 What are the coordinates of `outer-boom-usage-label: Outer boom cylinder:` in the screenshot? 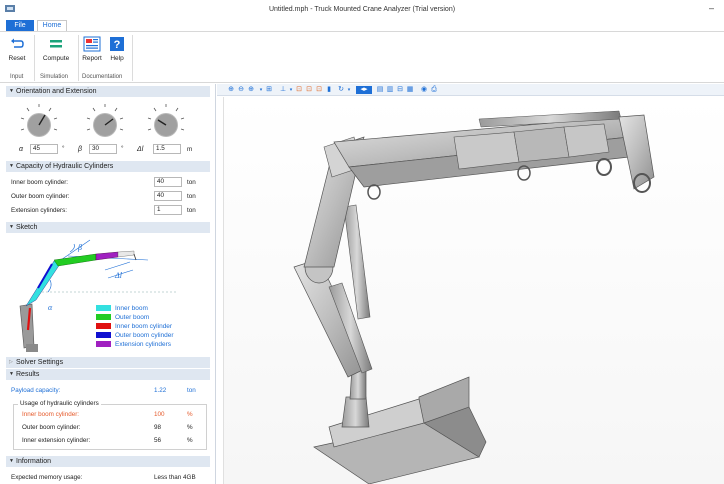 It's located at (51, 427).